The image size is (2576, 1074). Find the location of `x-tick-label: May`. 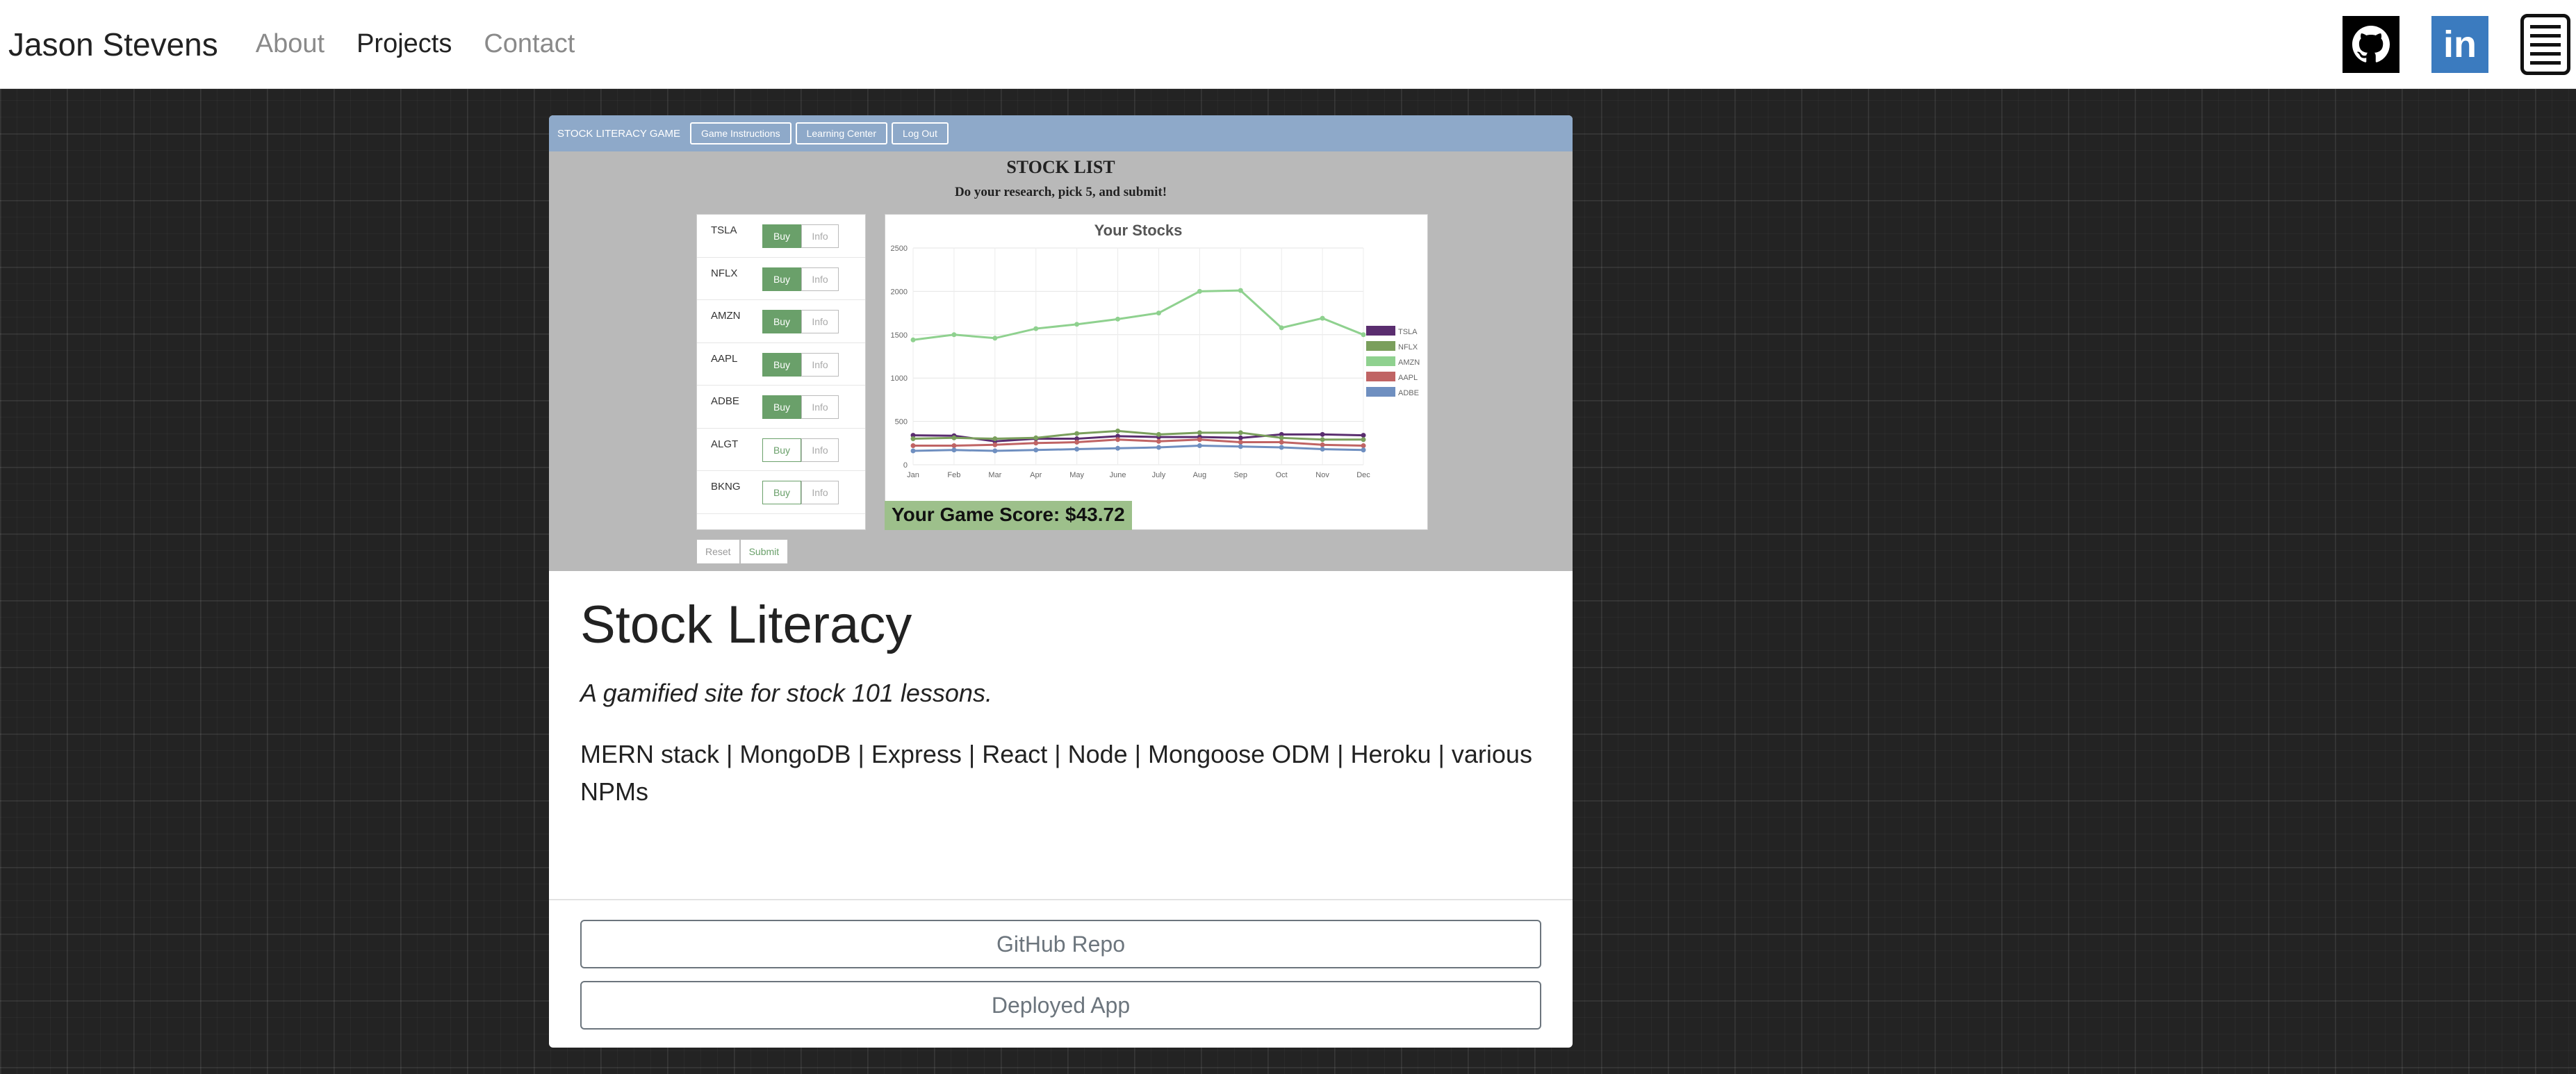

x-tick-label: May is located at coordinates (1076, 475).